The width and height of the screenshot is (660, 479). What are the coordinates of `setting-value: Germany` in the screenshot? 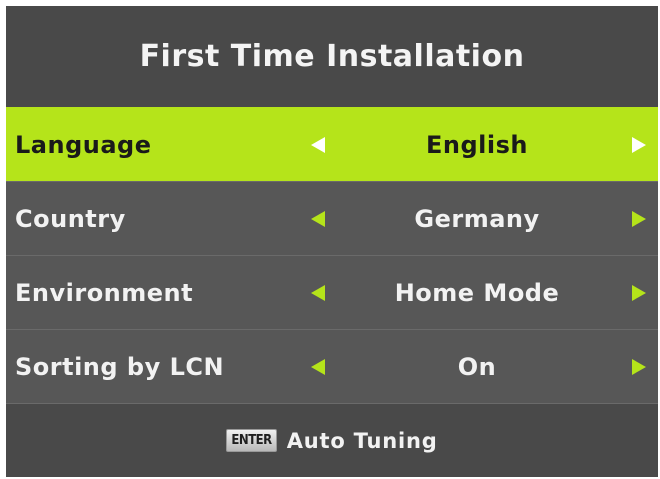 It's located at (477, 219).